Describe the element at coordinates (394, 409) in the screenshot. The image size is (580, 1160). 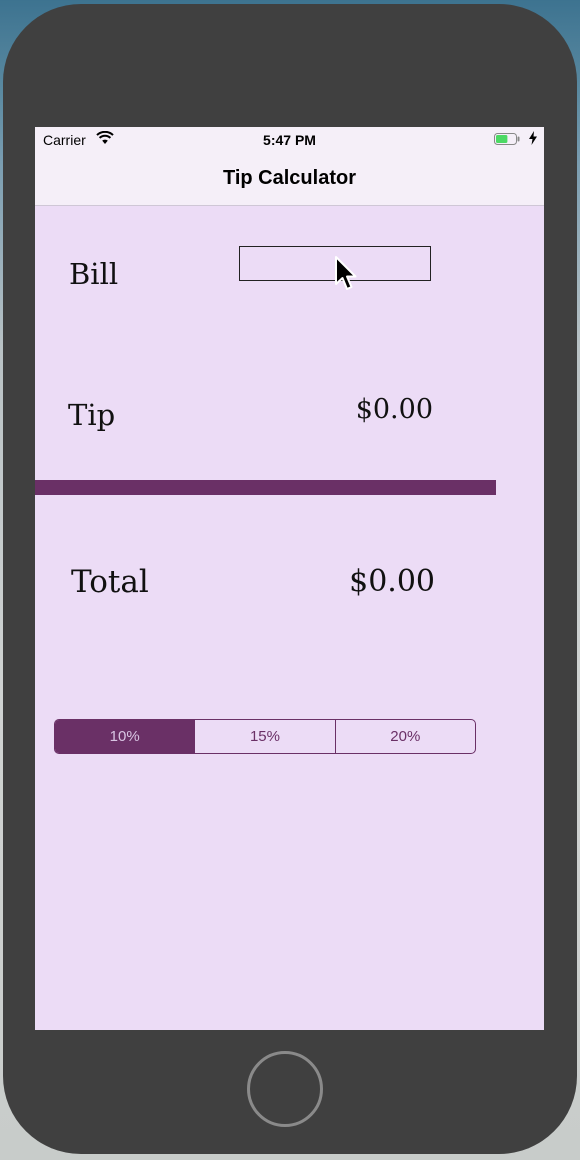
I see `tip-amount-value: $0.00` at that location.